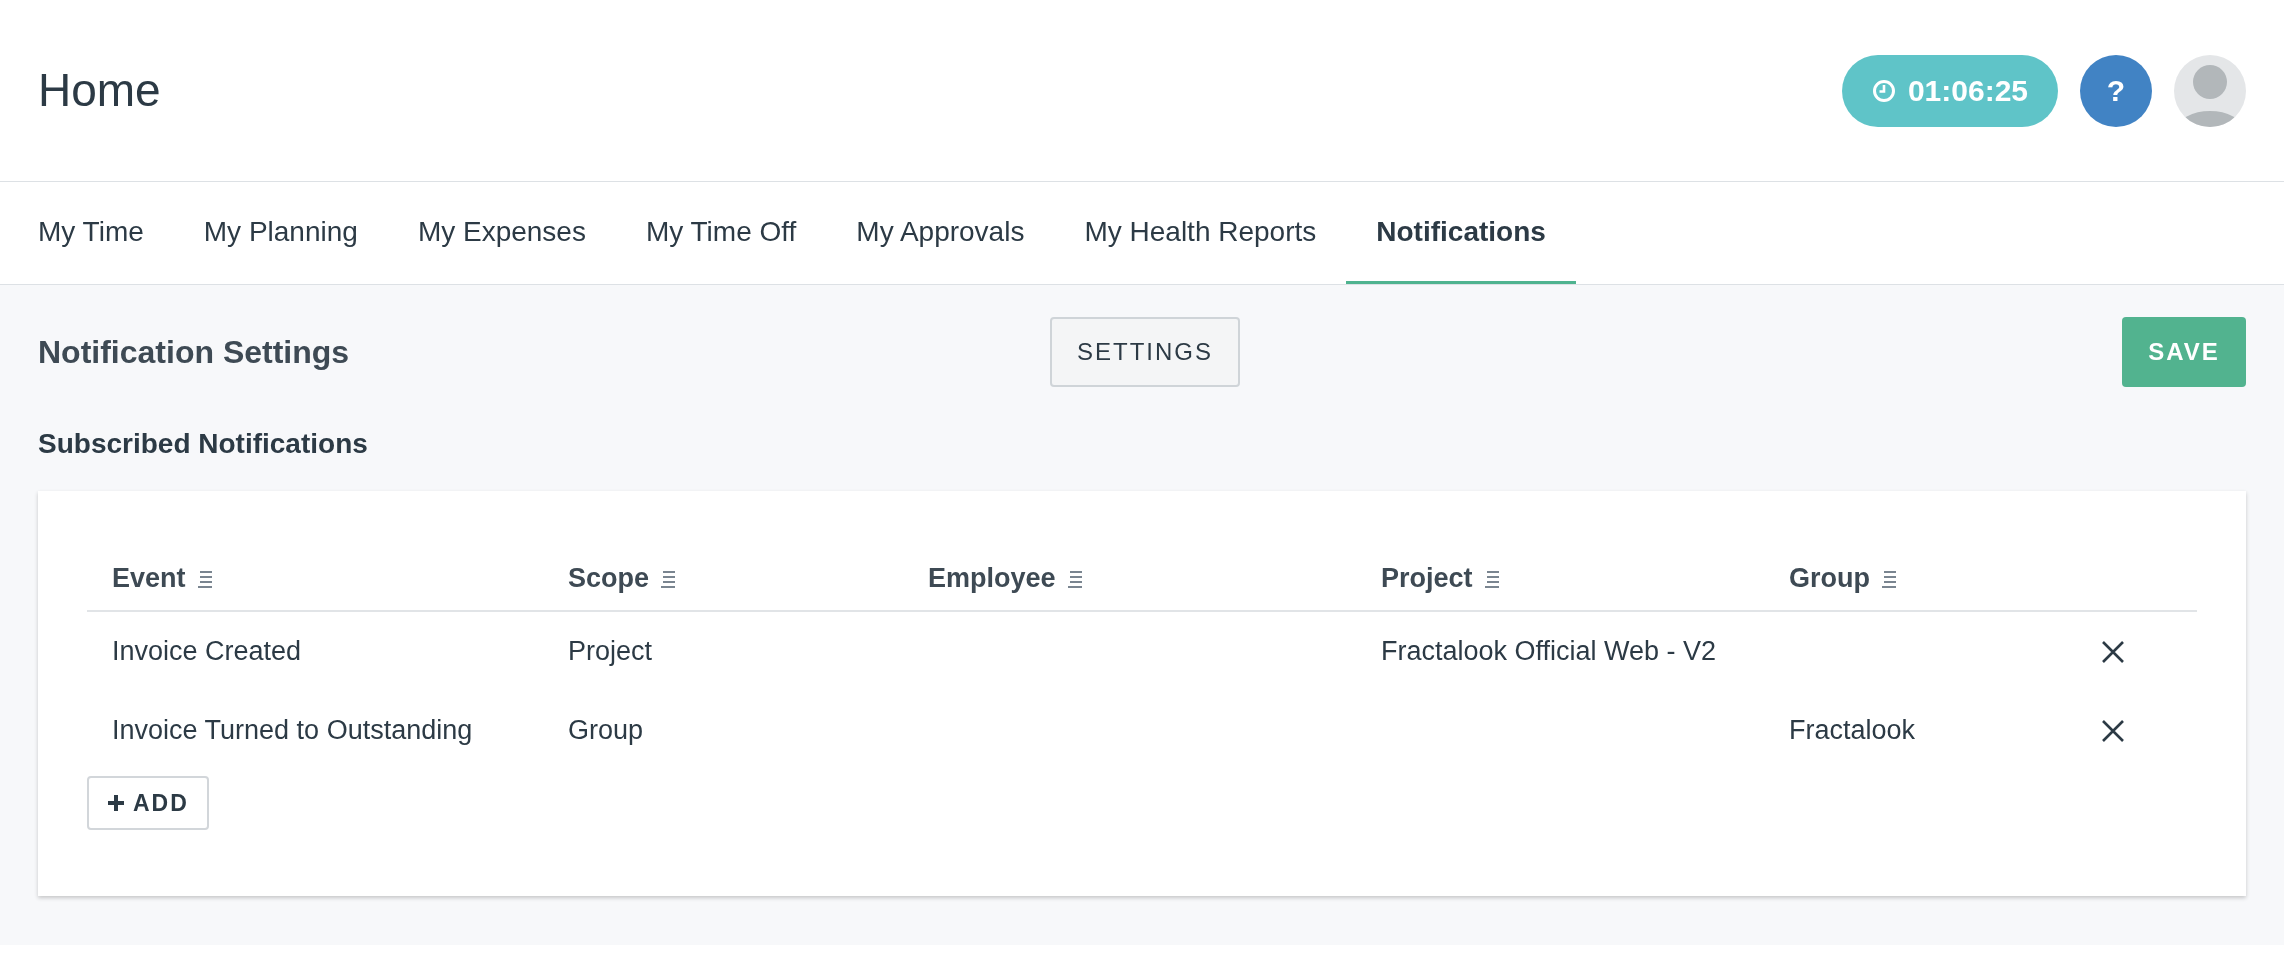 This screenshot has width=2284, height=980. Describe the element at coordinates (2116, 90) in the screenshot. I see `help-button: ?` at that location.